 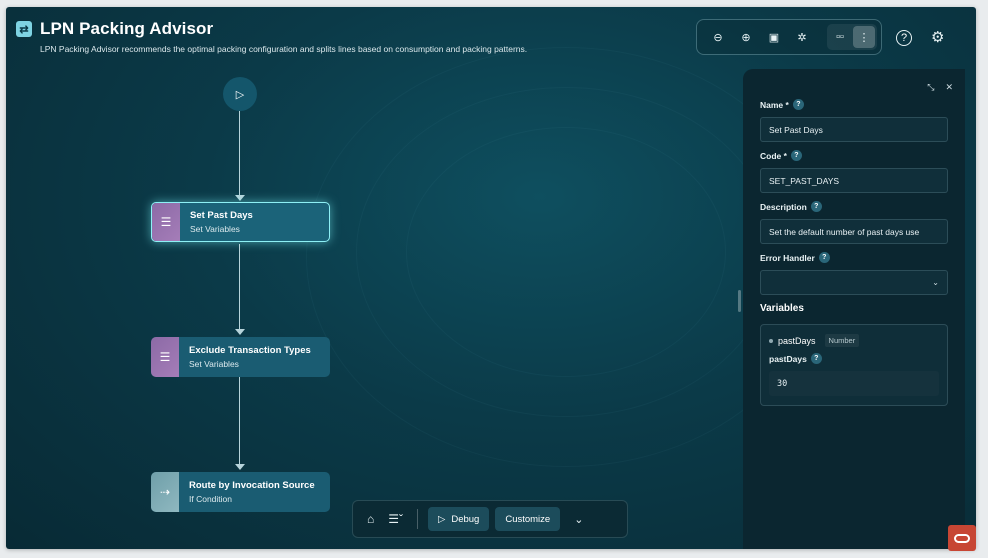 What do you see at coordinates (739, 301) in the screenshot?
I see `panel-resize-handle` at bounding box center [739, 301].